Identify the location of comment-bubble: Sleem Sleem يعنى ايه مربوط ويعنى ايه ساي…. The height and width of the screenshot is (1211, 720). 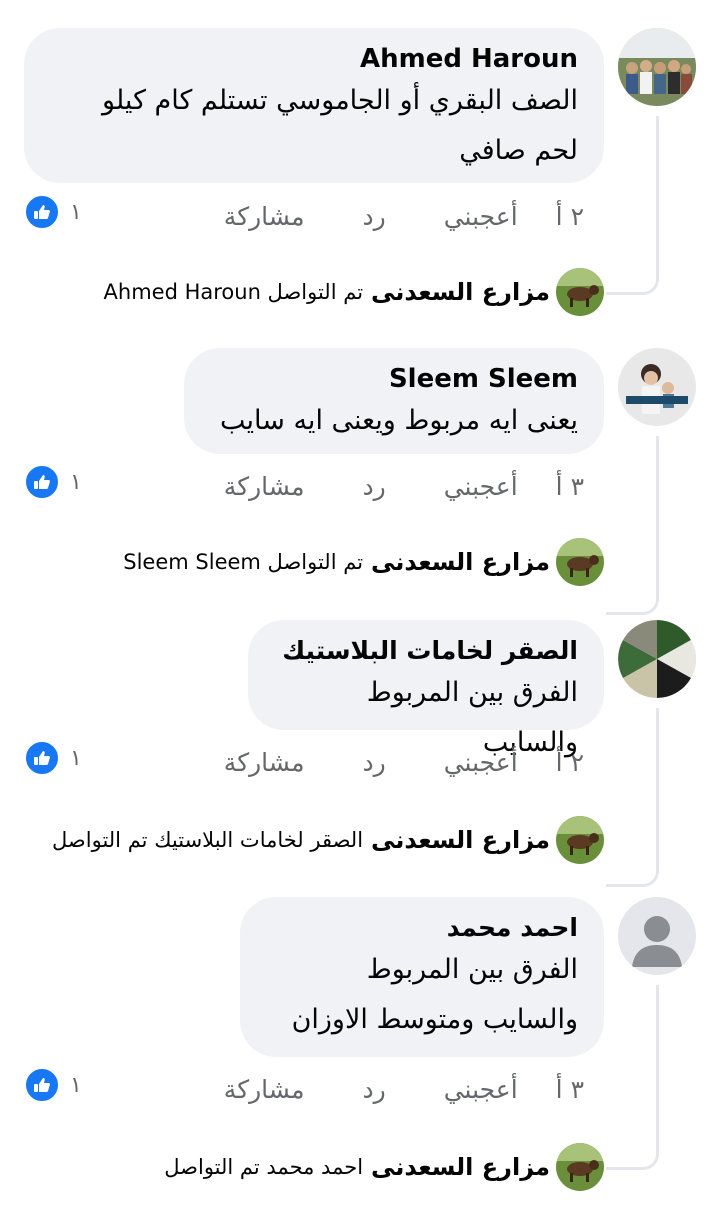
(394, 401).